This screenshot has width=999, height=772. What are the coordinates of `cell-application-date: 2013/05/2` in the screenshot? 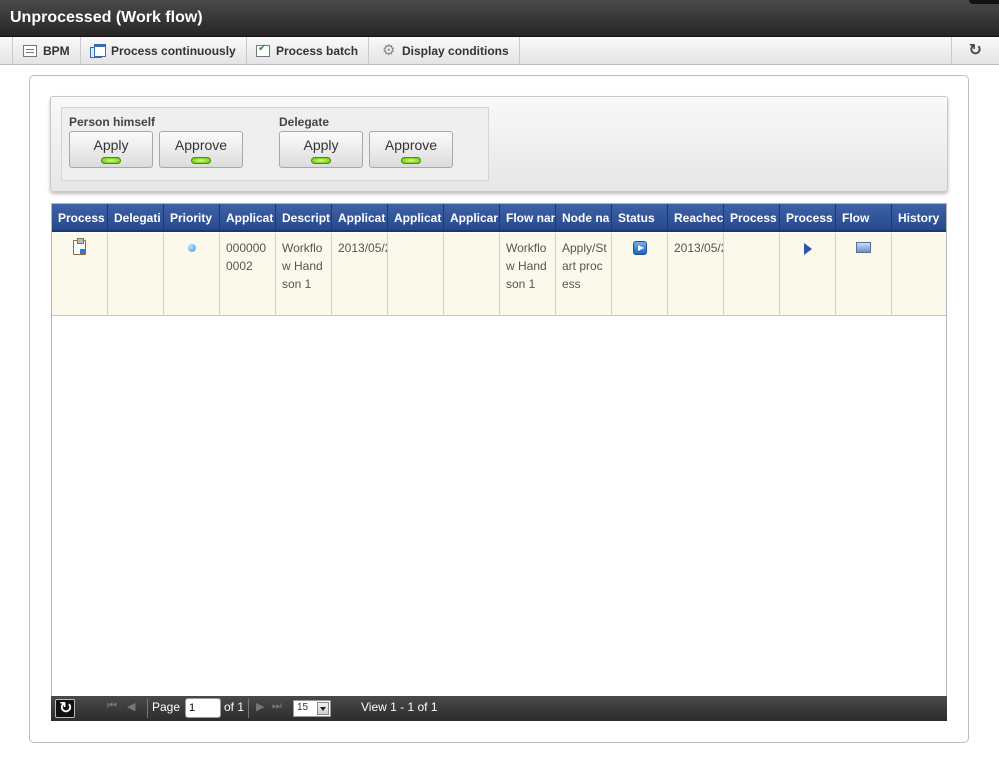 It's located at (360, 274).